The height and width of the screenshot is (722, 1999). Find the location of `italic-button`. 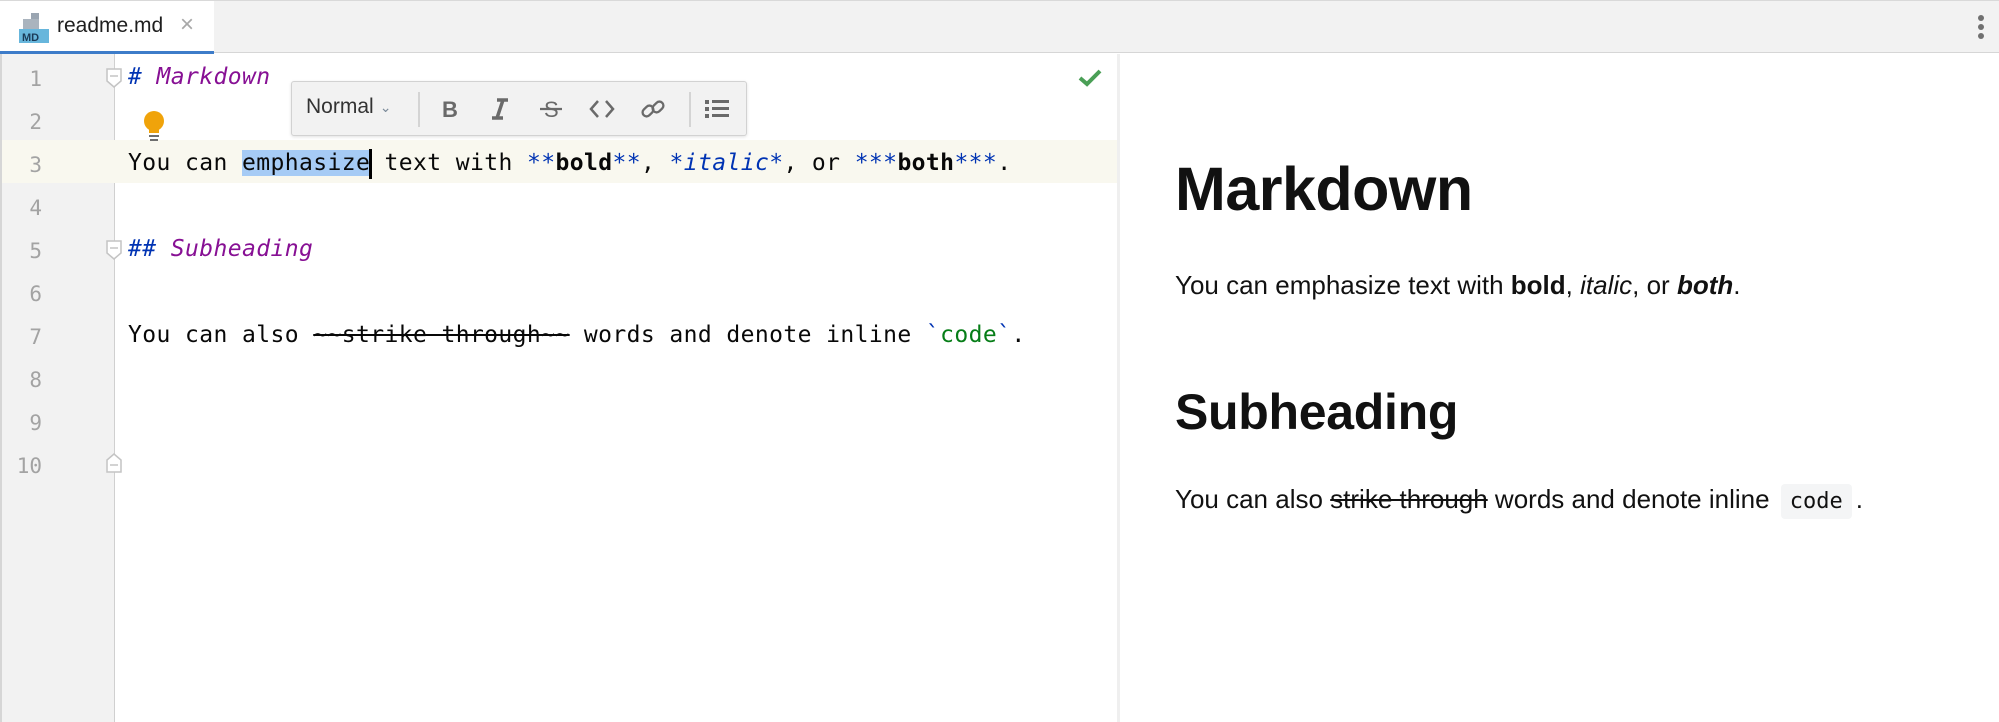

italic-button is located at coordinates (500, 109).